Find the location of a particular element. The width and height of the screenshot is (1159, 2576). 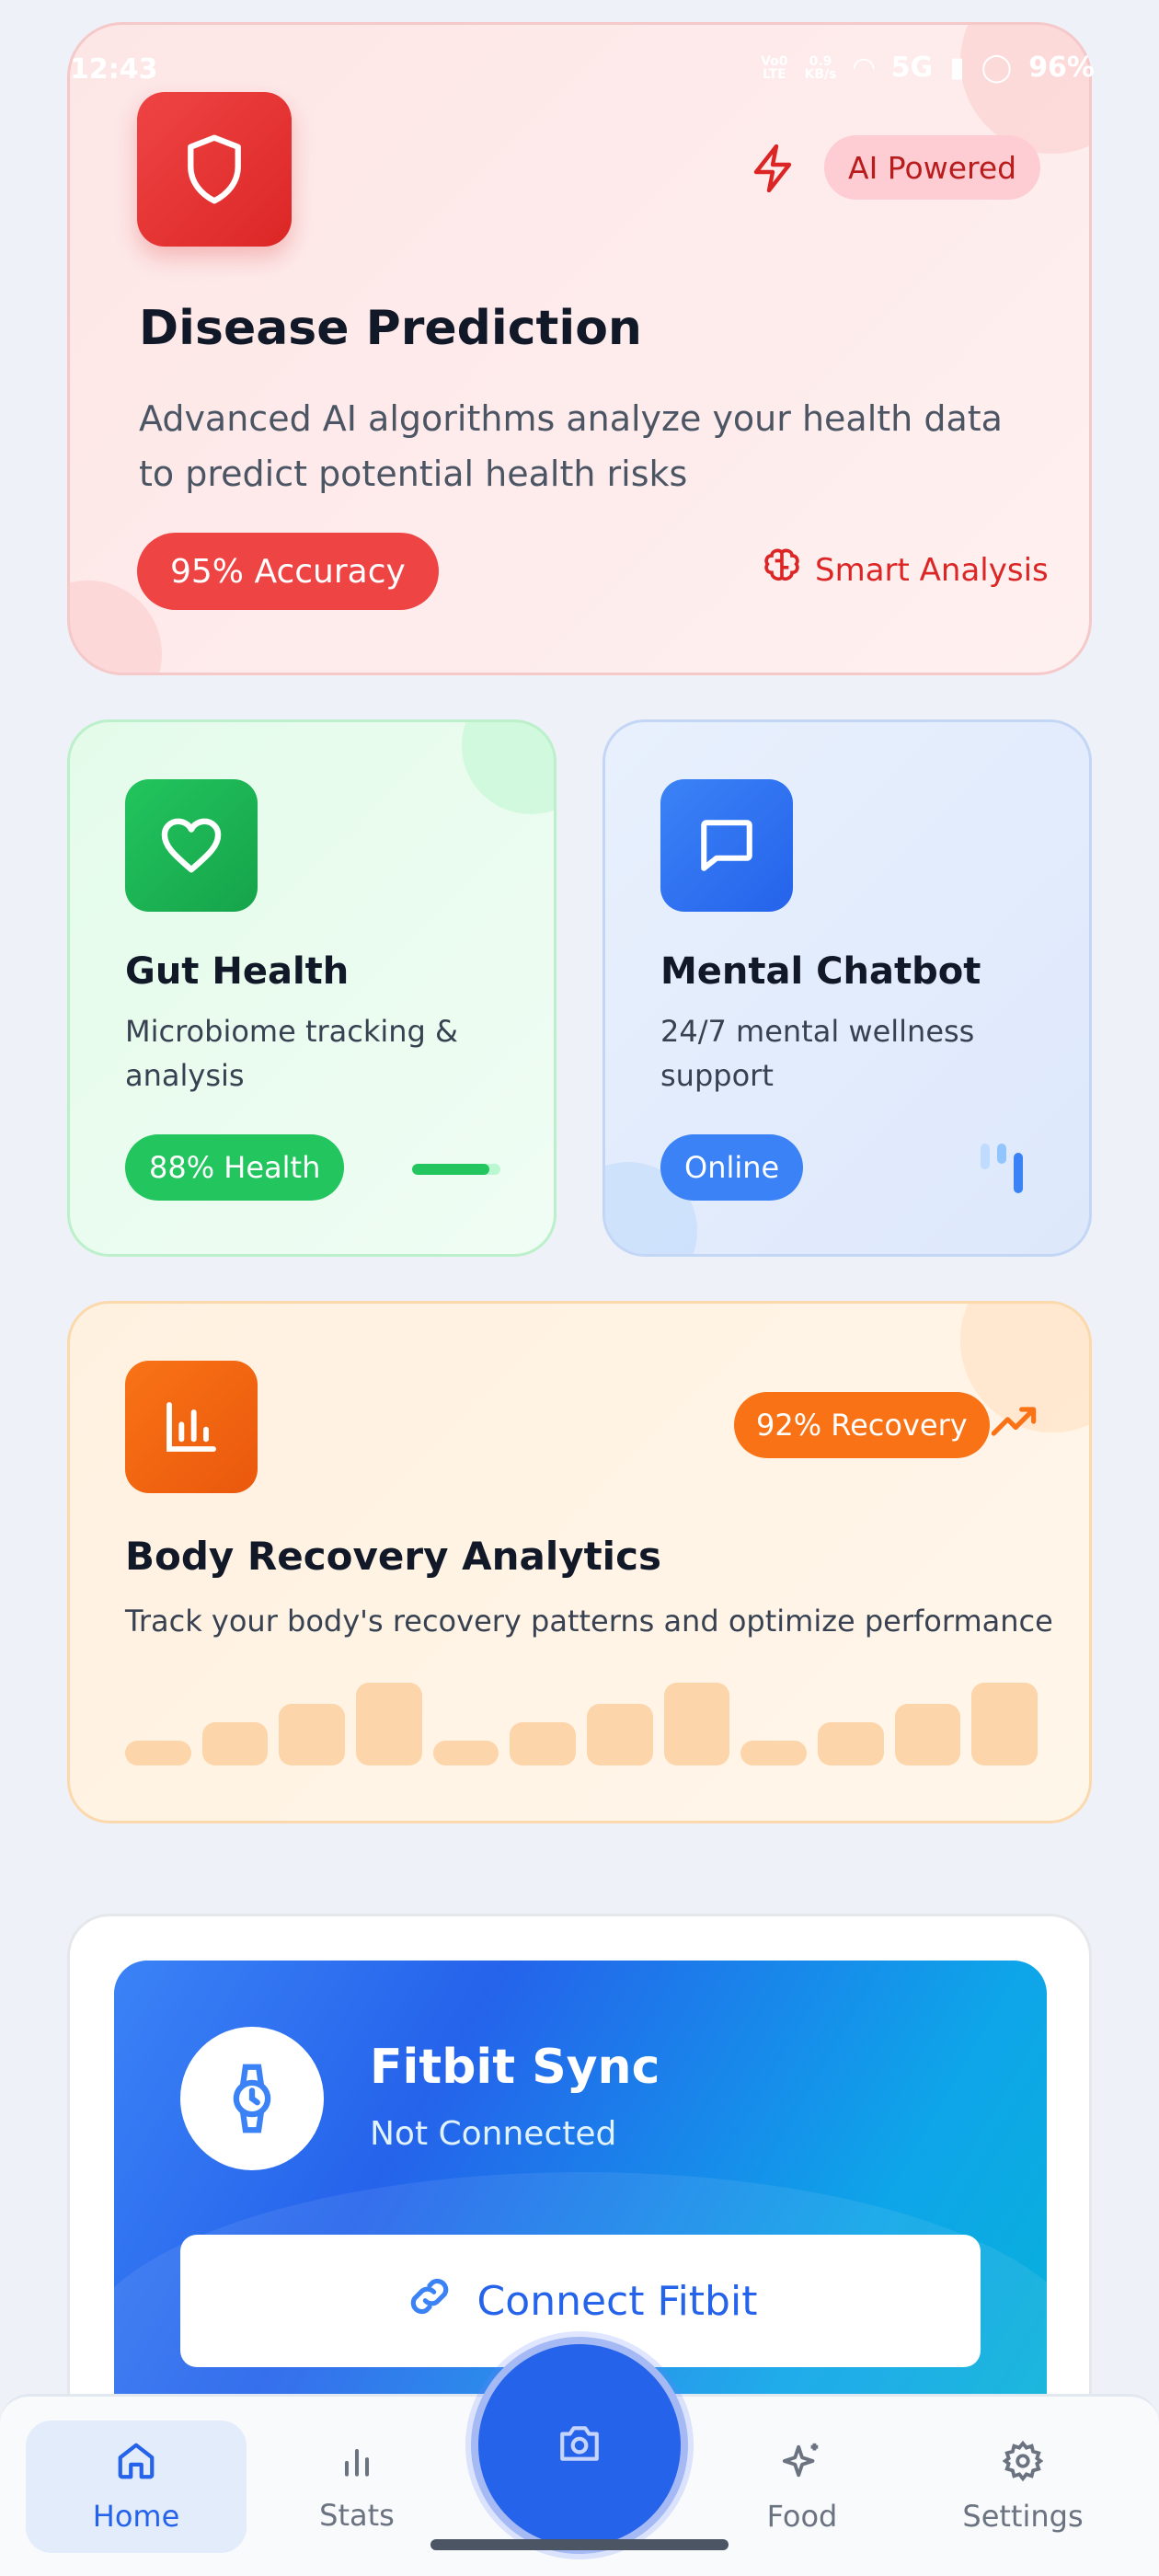

card-description: Microbiome tracking & analysis is located at coordinates (291, 1053).